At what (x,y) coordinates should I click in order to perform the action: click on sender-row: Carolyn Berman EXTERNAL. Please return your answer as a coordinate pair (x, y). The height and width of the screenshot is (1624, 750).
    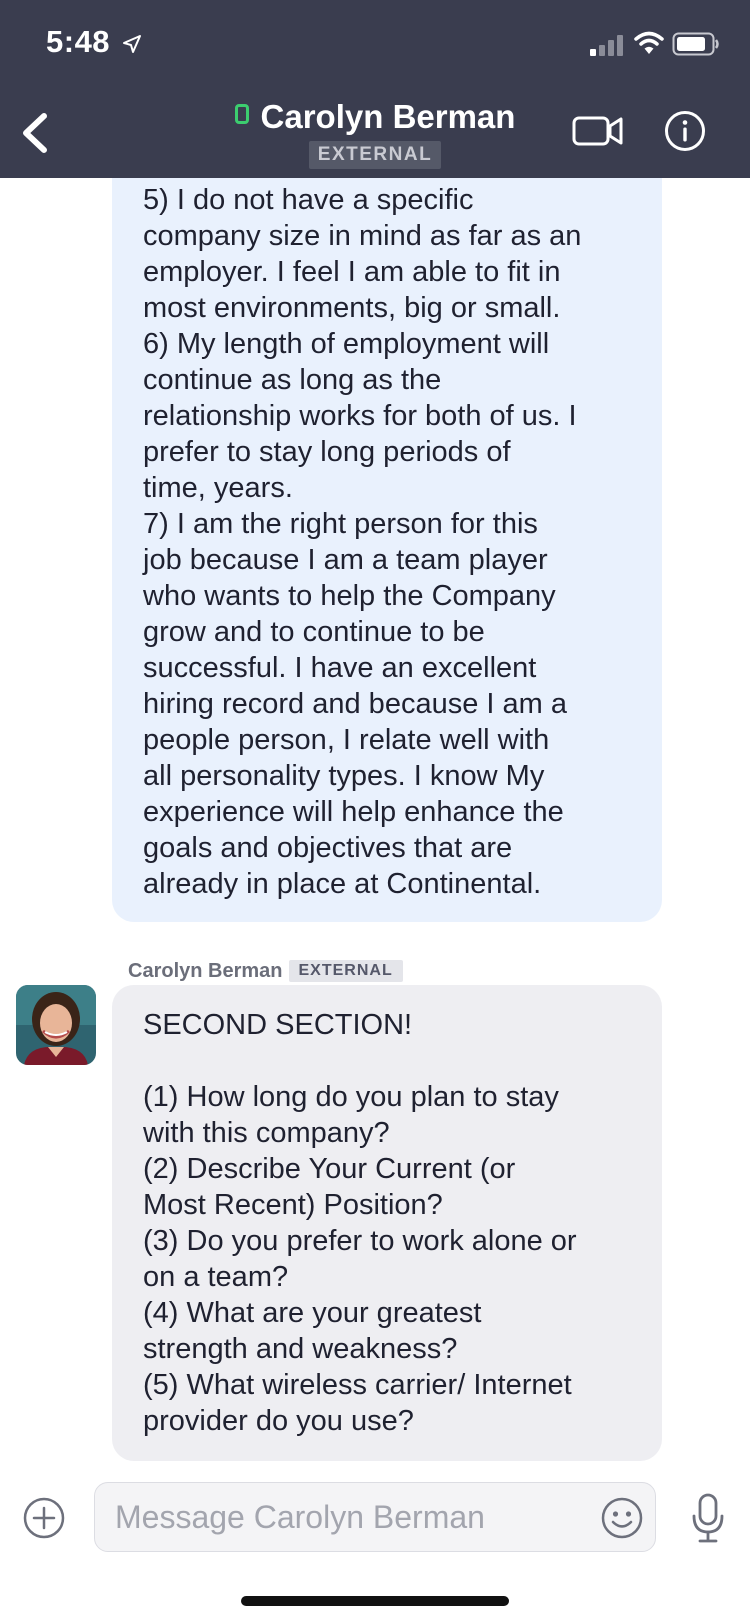
    Looking at the image, I should click on (265, 971).